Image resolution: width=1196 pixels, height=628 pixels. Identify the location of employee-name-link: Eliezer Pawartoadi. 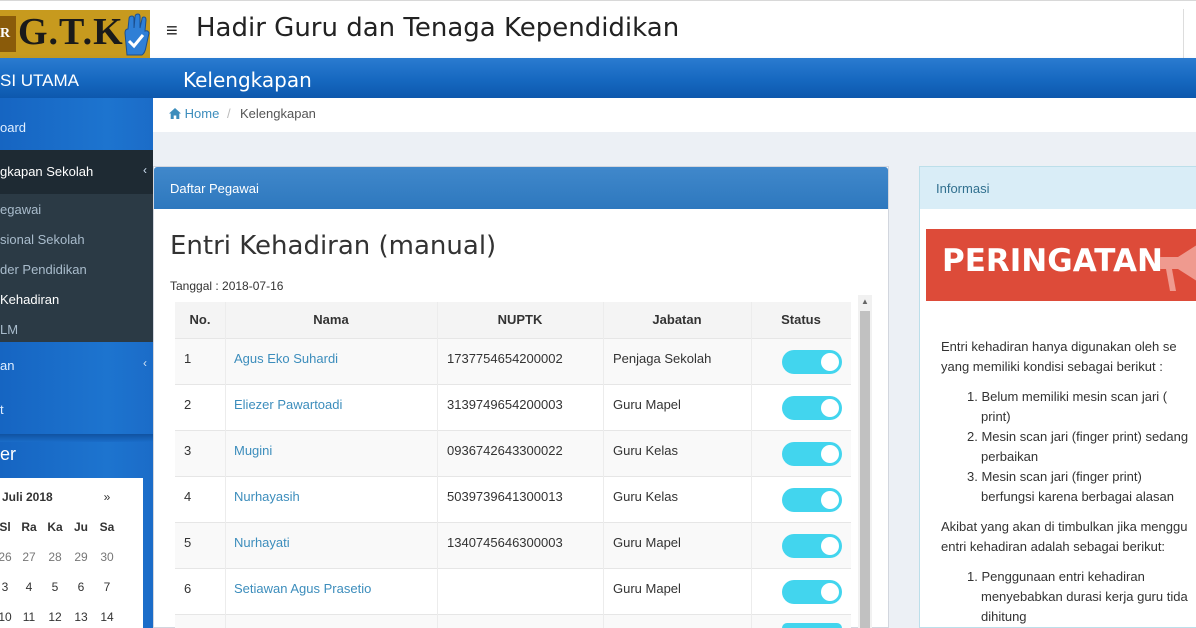
(288, 408).